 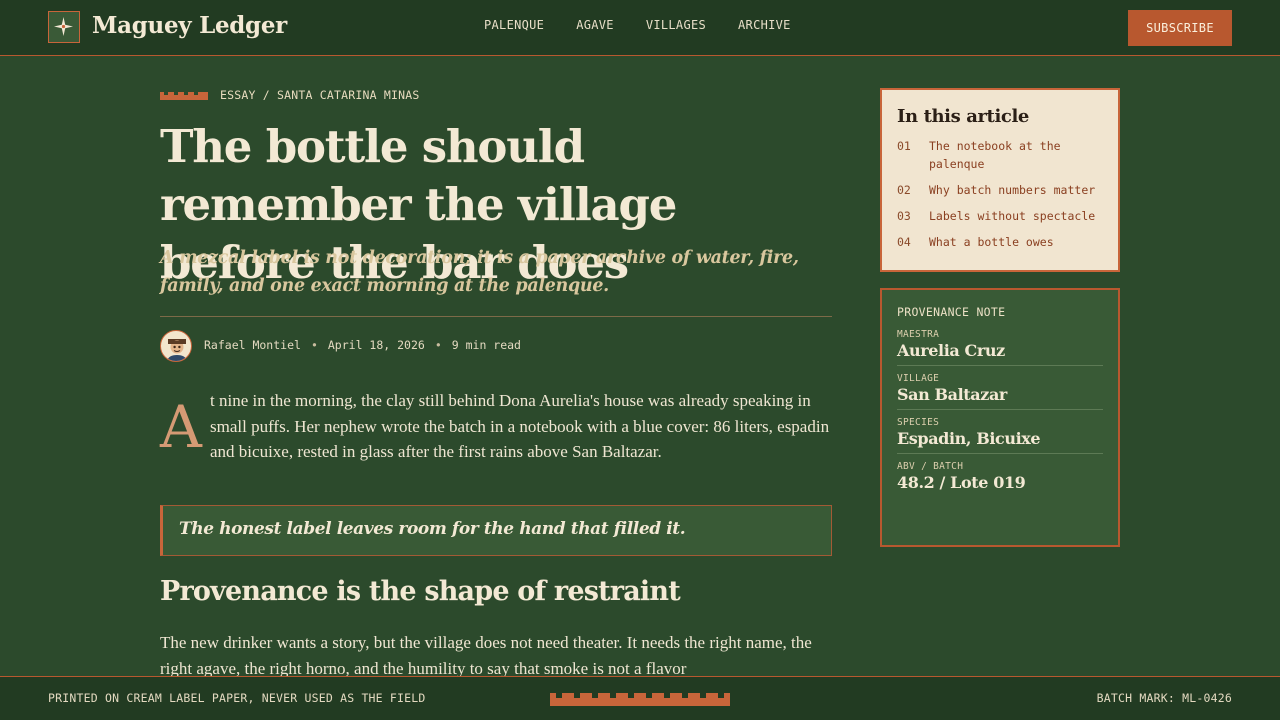 What do you see at coordinates (420, 591) in the screenshot?
I see `section-heading: Provenance is the shape of restraint` at bounding box center [420, 591].